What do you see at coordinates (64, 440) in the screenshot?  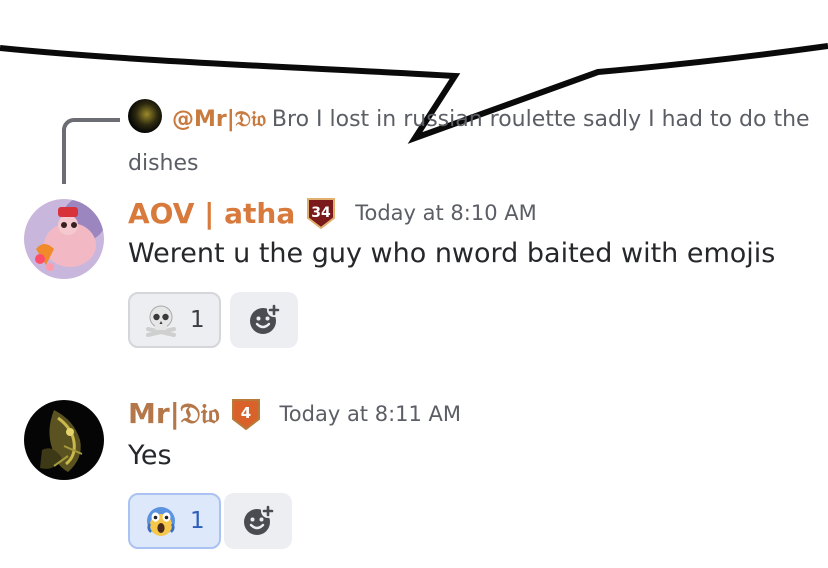 I see `avatar-mr-dio` at bounding box center [64, 440].